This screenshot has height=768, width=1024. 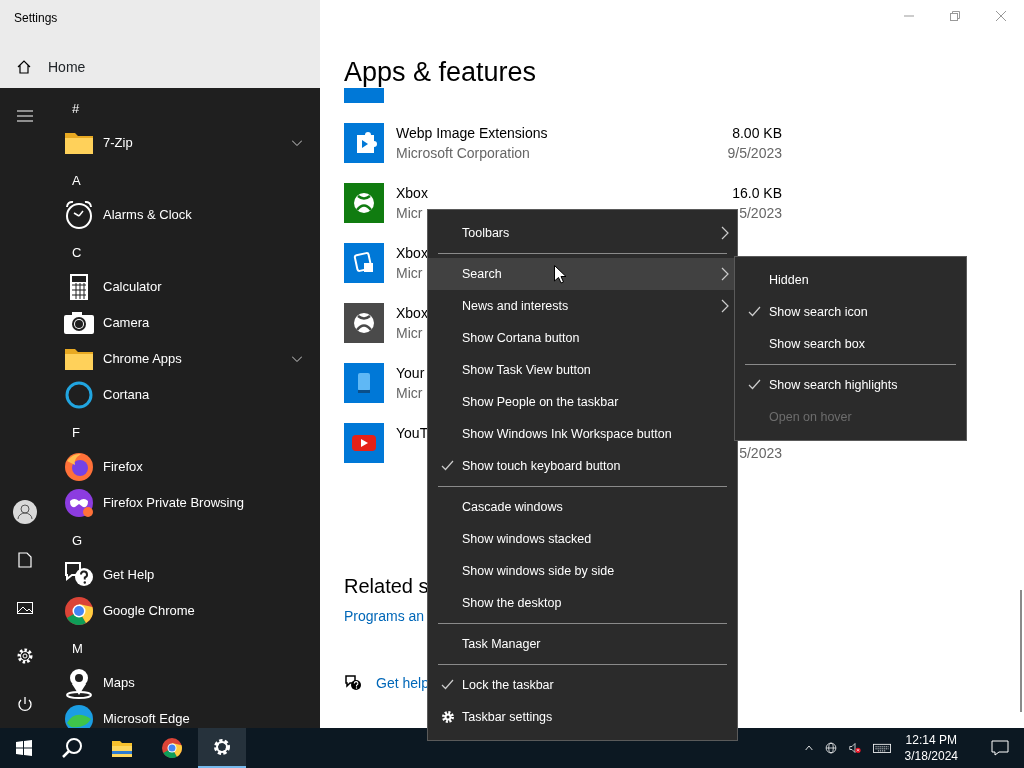 I want to click on mask-icon, so click(x=79, y=503).